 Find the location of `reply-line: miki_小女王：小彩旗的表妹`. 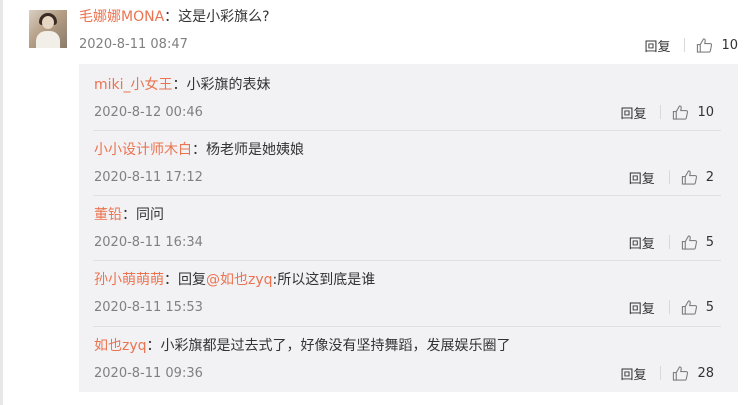

reply-line: miki_小女王：小彩旗的表妹 is located at coordinates (182, 85).